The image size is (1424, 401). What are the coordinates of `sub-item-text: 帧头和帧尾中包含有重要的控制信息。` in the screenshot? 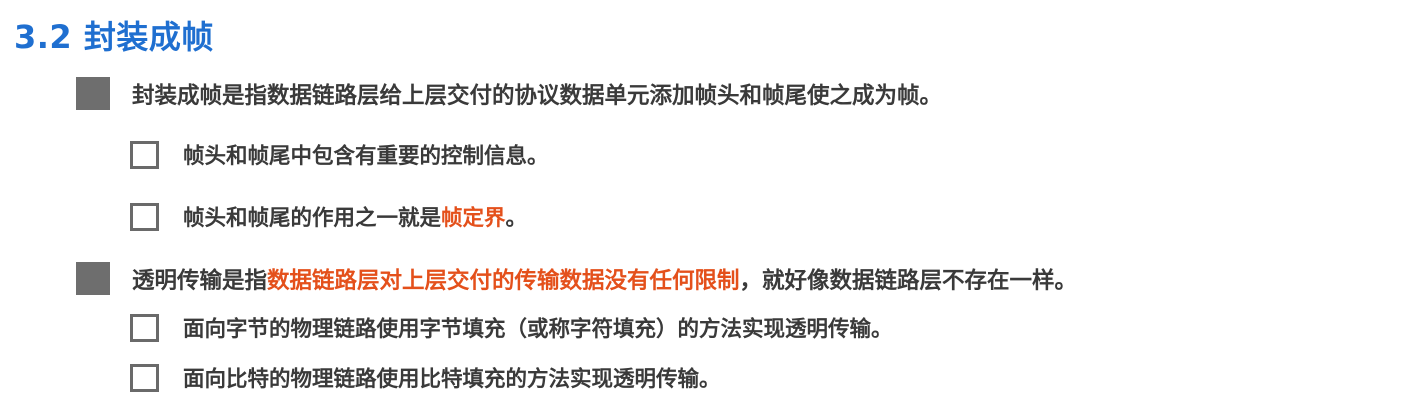 It's located at (366, 156).